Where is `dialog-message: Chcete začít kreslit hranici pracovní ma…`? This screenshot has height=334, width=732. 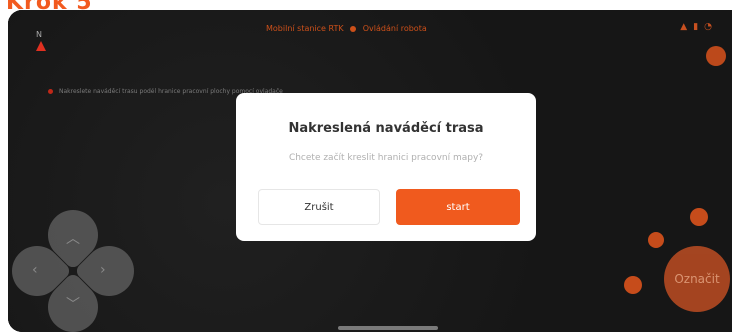
dialog-message: Chcete začít kreslit hranici pracovní ma… is located at coordinates (386, 158).